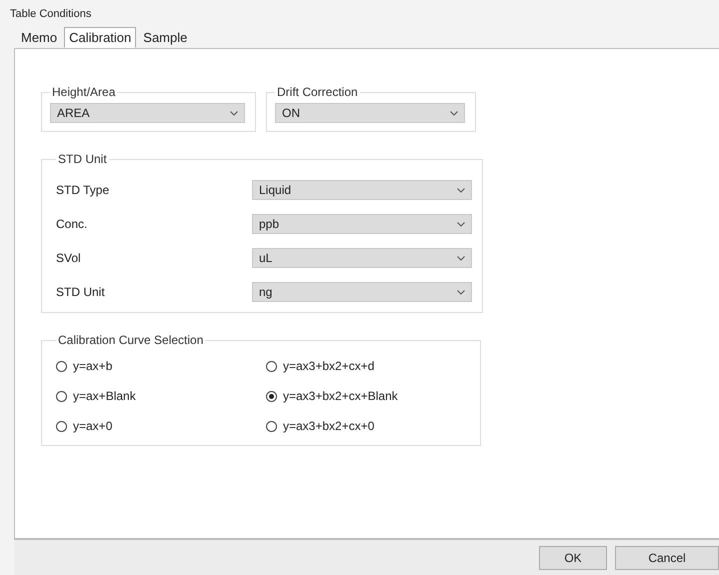 The height and width of the screenshot is (575, 719). I want to click on radio-label: y=ax3+bx2+cx+0, so click(328, 426).